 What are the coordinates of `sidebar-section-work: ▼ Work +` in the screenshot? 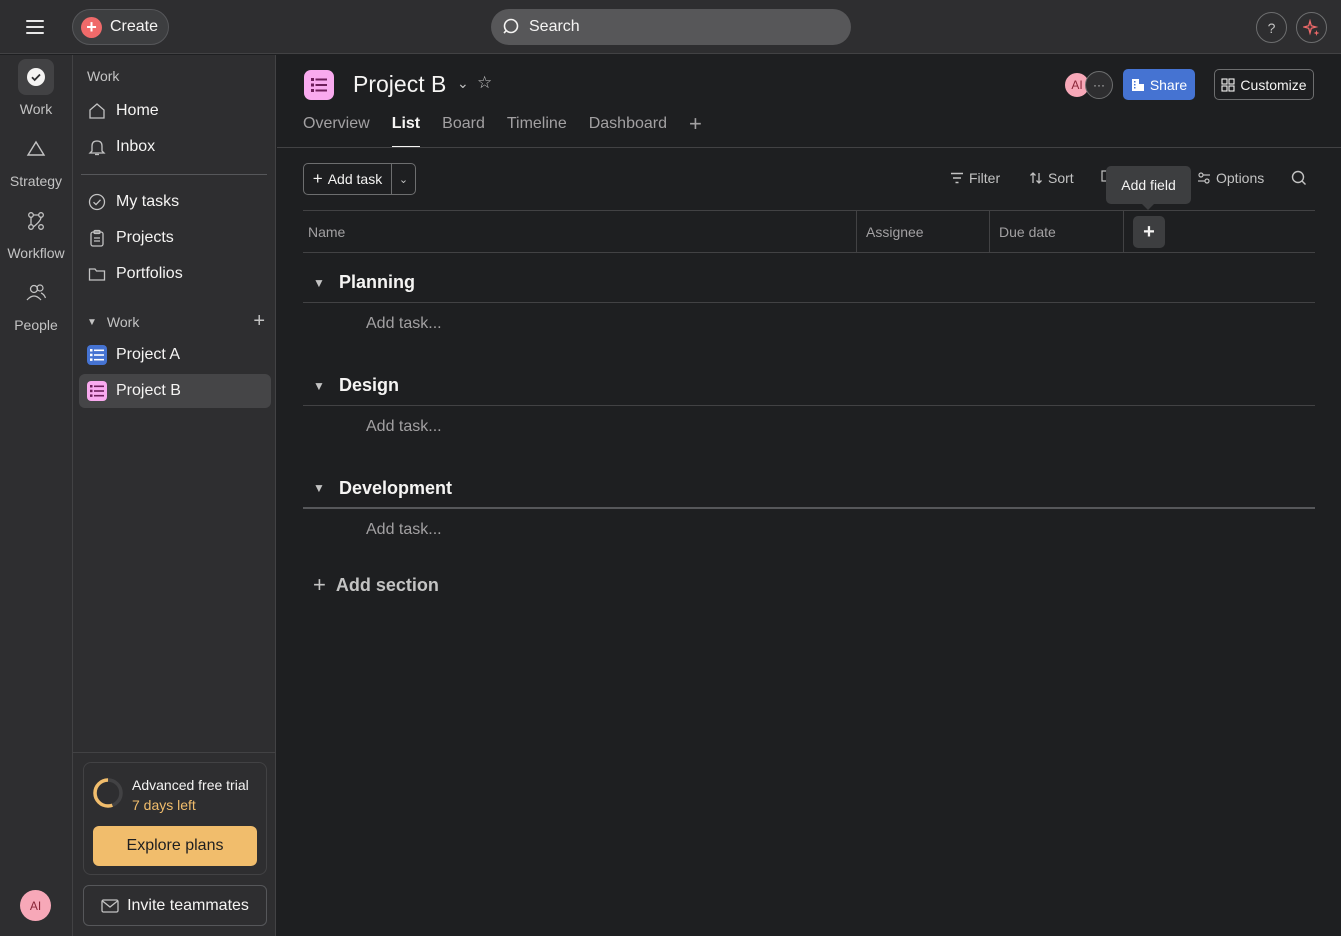 It's located at (176, 321).